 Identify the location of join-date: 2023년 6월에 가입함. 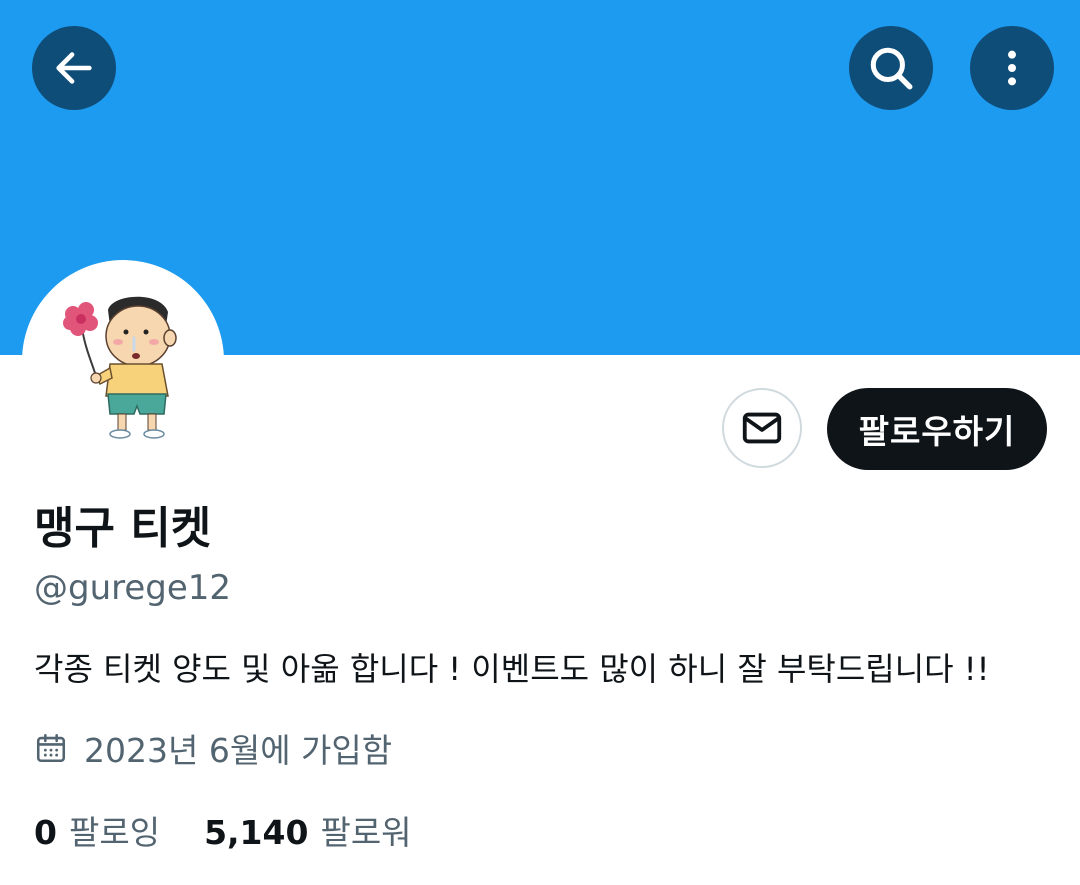
(213, 748).